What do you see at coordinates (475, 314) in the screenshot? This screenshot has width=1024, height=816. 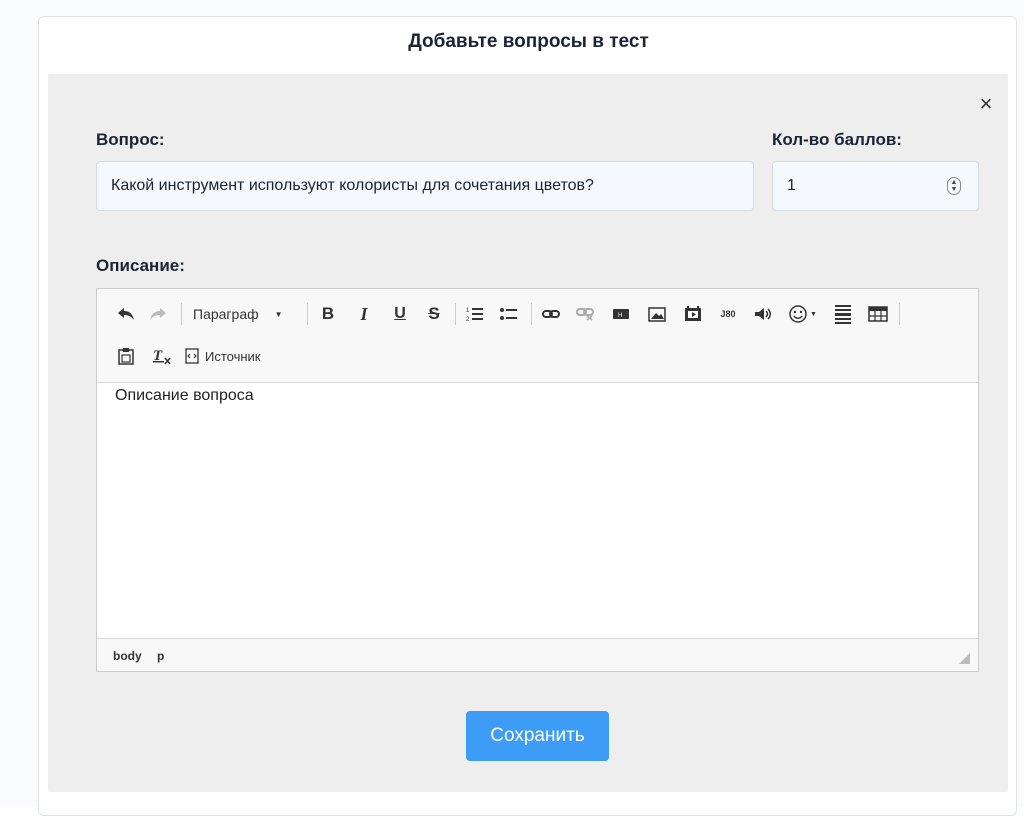 I see `numbered-list-icon: 12` at bounding box center [475, 314].